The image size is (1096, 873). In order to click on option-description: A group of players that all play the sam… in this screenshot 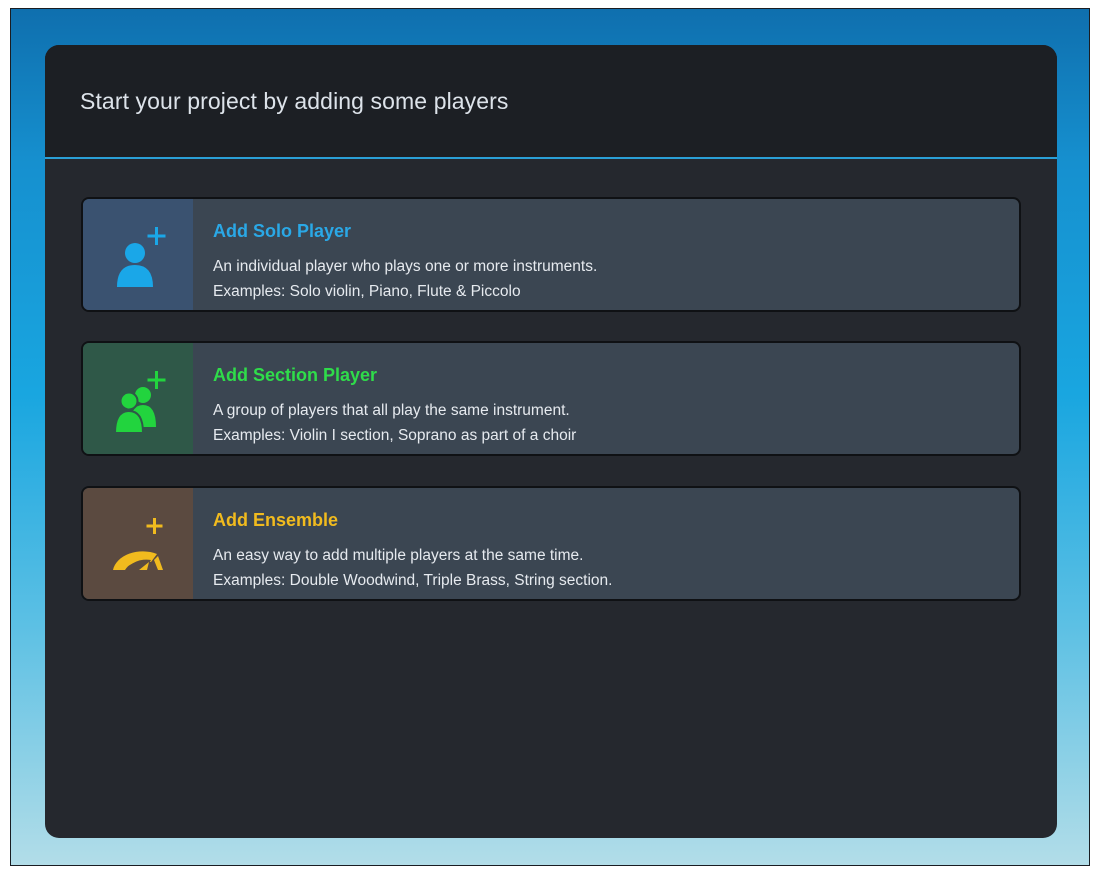, I will do `click(391, 410)`.